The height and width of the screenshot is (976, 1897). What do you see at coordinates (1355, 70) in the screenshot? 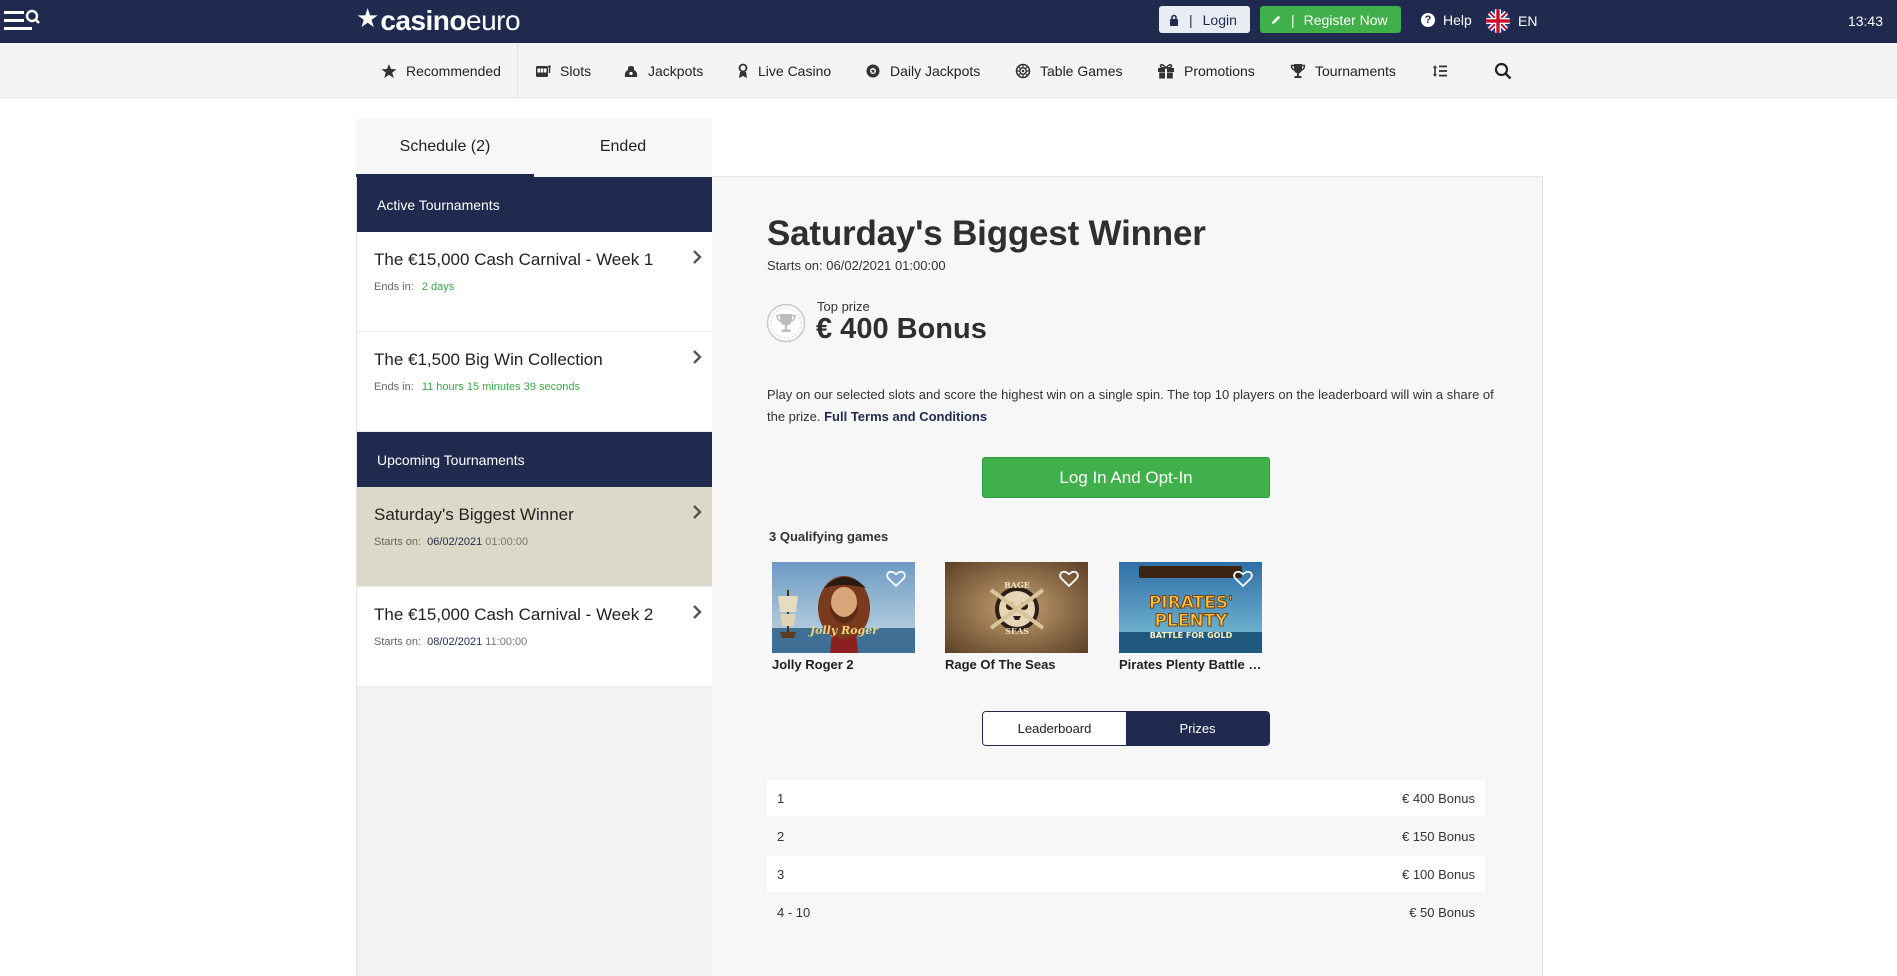
I see `nav-tournaments-label: Tournaments` at bounding box center [1355, 70].